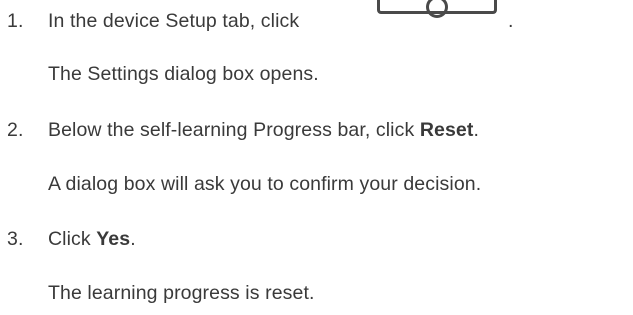  What do you see at coordinates (15, 21) in the screenshot?
I see `step-1-number: 1.` at bounding box center [15, 21].